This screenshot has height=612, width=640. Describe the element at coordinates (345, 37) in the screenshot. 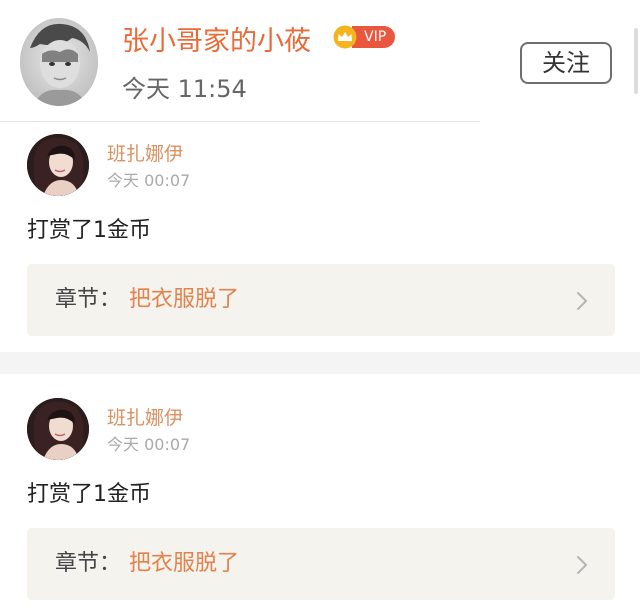

I see `vip-crown-icon` at that location.